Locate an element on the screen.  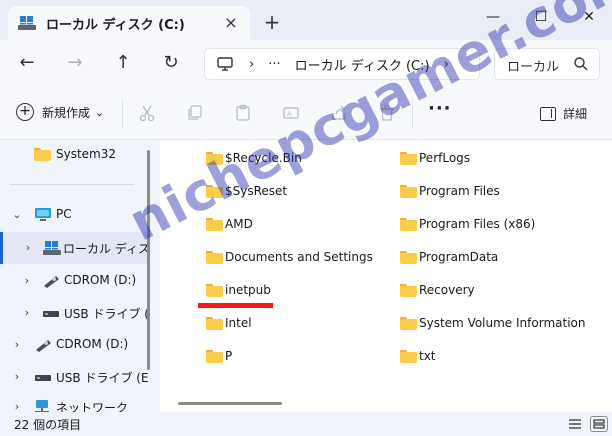
file-name: Program Files is located at coordinates (459, 191).